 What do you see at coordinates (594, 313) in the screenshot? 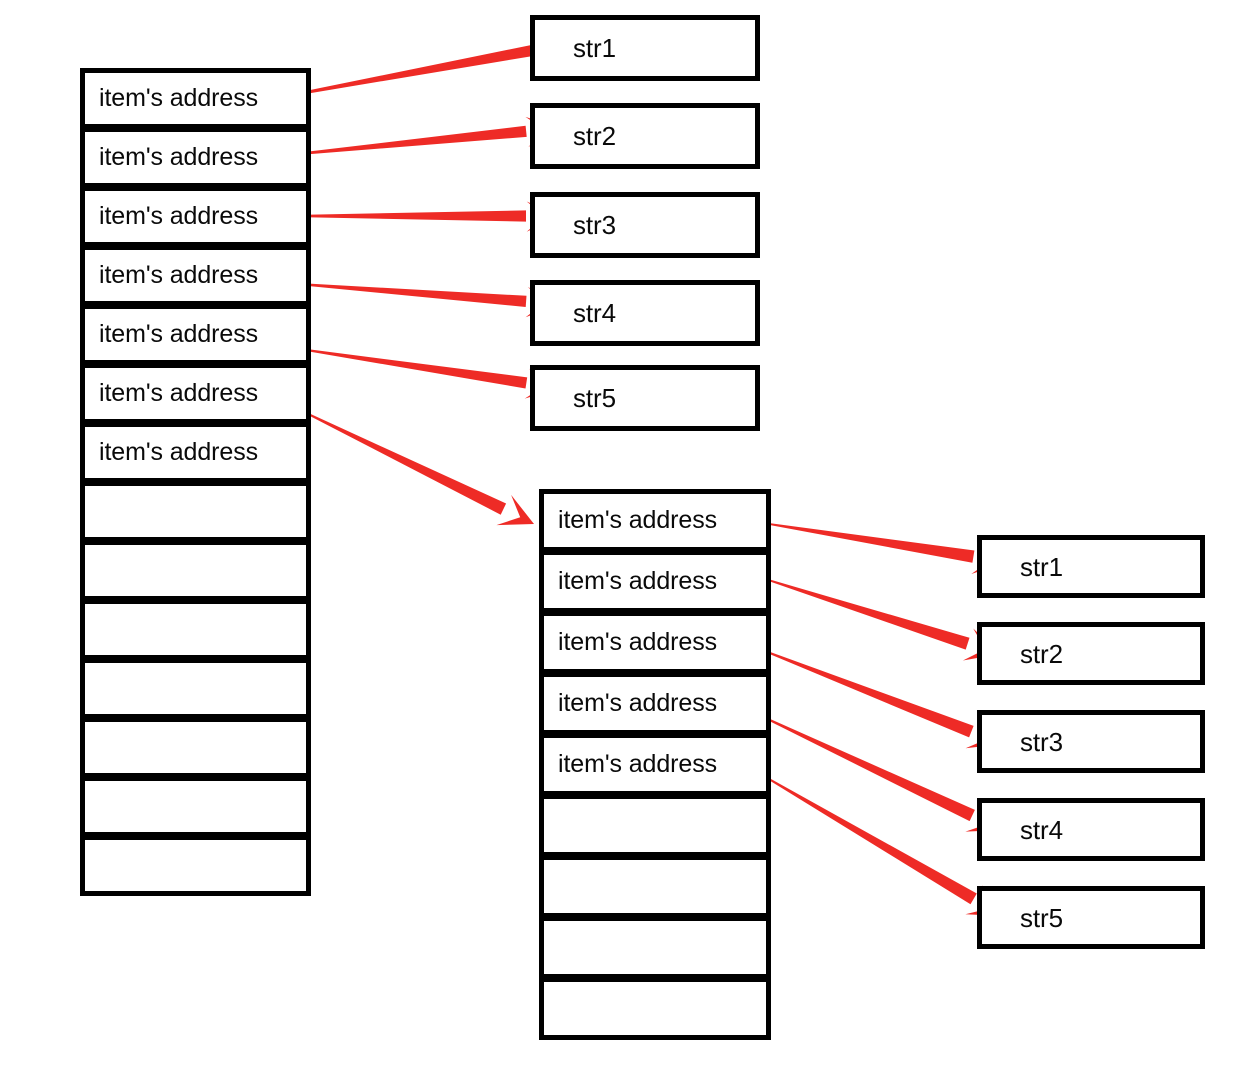
I see `top-string-label-3: str4` at bounding box center [594, 313].